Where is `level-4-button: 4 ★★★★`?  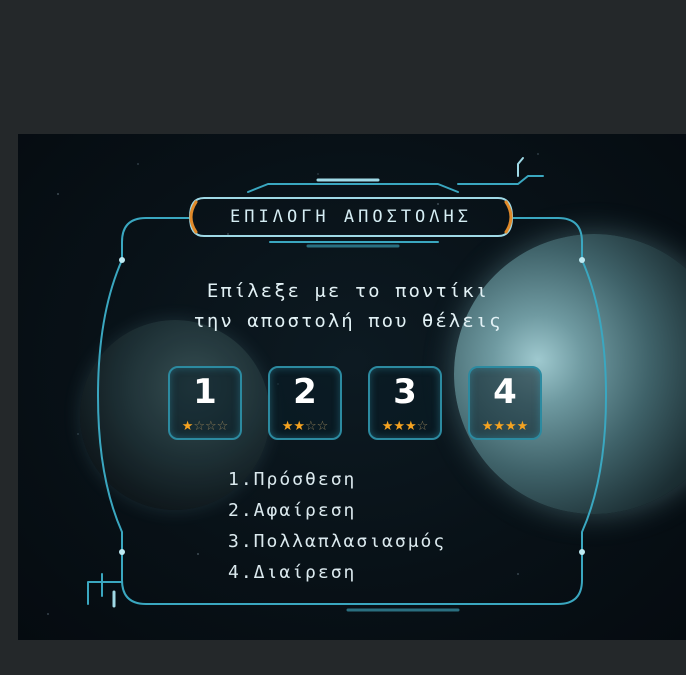 level-4-button: 4 ★★★★ is located at coordinates (505, 403).